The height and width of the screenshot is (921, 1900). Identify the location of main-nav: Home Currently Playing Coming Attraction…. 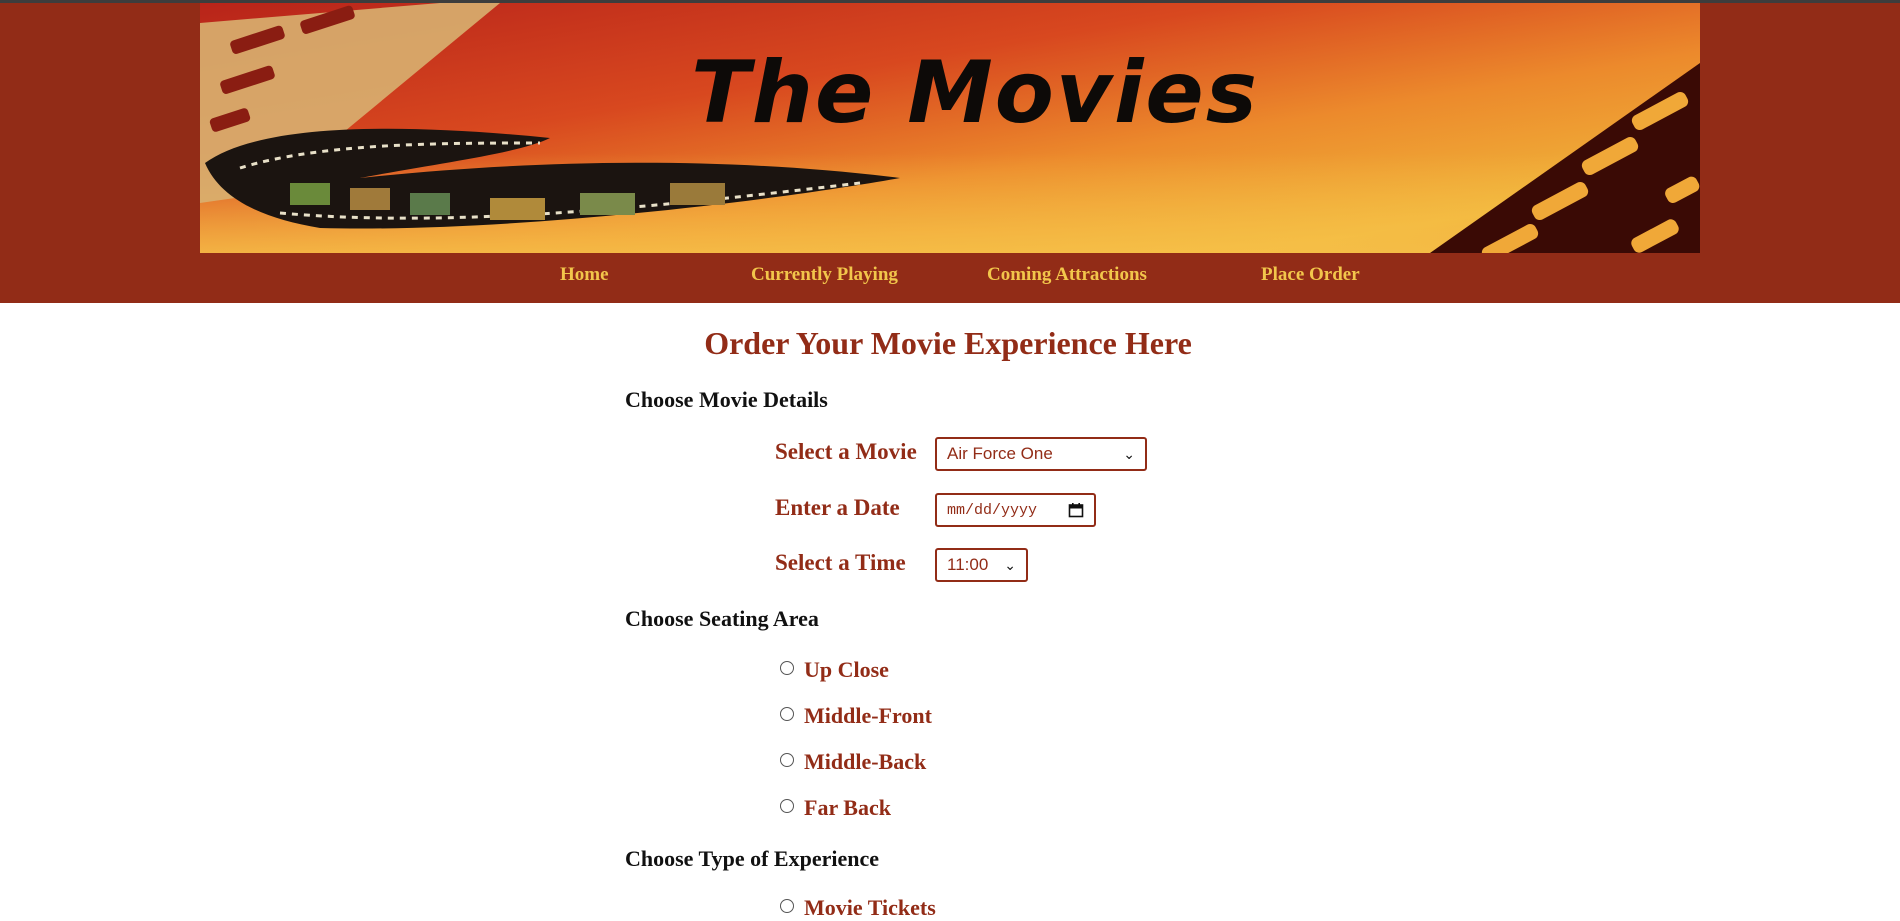
(950, 279).